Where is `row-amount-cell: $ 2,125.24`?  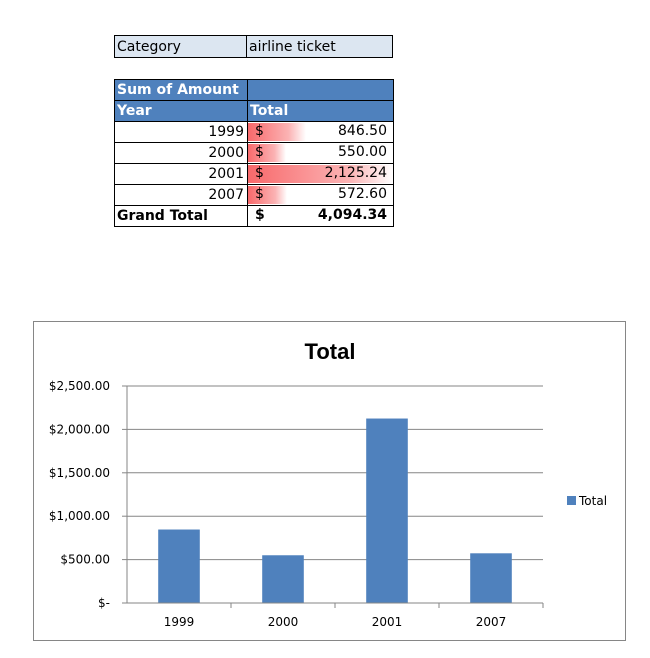 row-amount-cell: $ 2,125.24 is located at coordinates (320, 174).